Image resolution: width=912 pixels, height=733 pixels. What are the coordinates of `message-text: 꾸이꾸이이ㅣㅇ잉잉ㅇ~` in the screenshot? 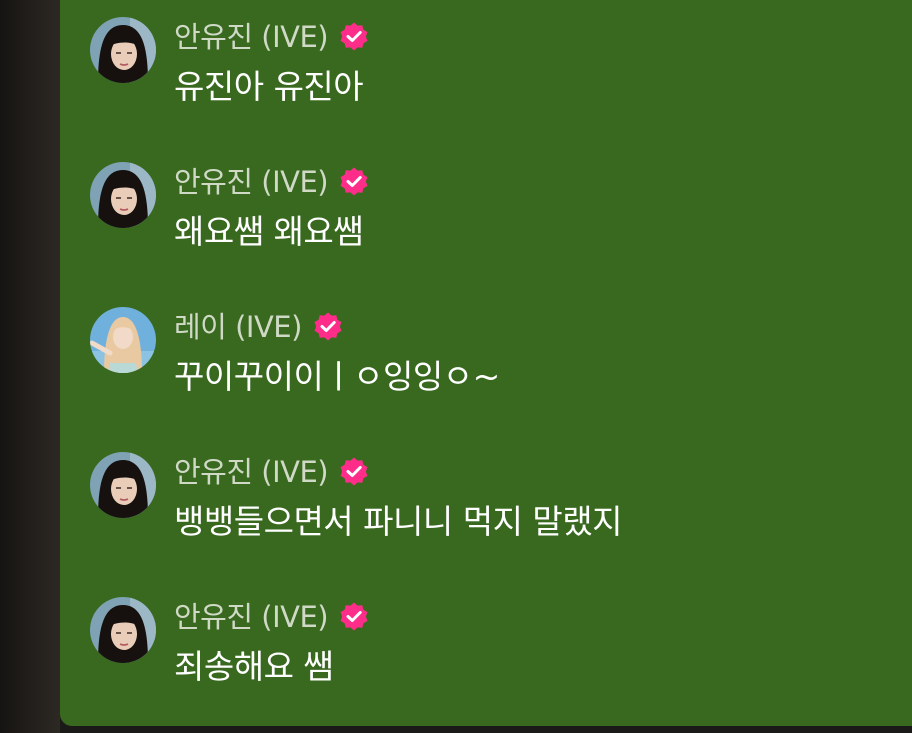 It's located at (337, 376).